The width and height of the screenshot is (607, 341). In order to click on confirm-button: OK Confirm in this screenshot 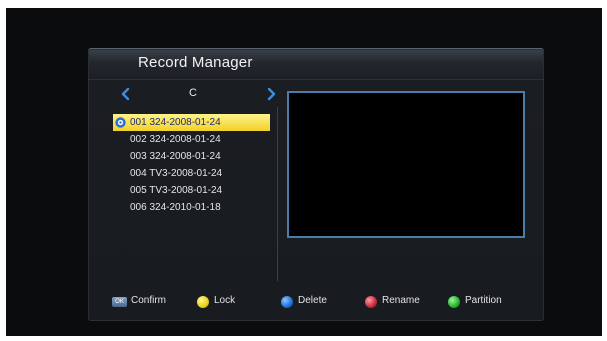, I will do `click(147, 302)`.